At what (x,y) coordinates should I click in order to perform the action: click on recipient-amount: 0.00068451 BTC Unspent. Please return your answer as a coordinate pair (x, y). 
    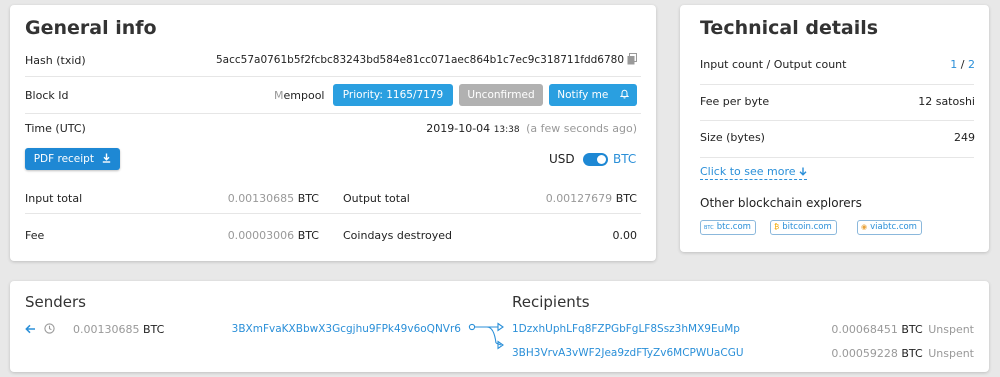
    Looking at the image, I should click on (902, 329).